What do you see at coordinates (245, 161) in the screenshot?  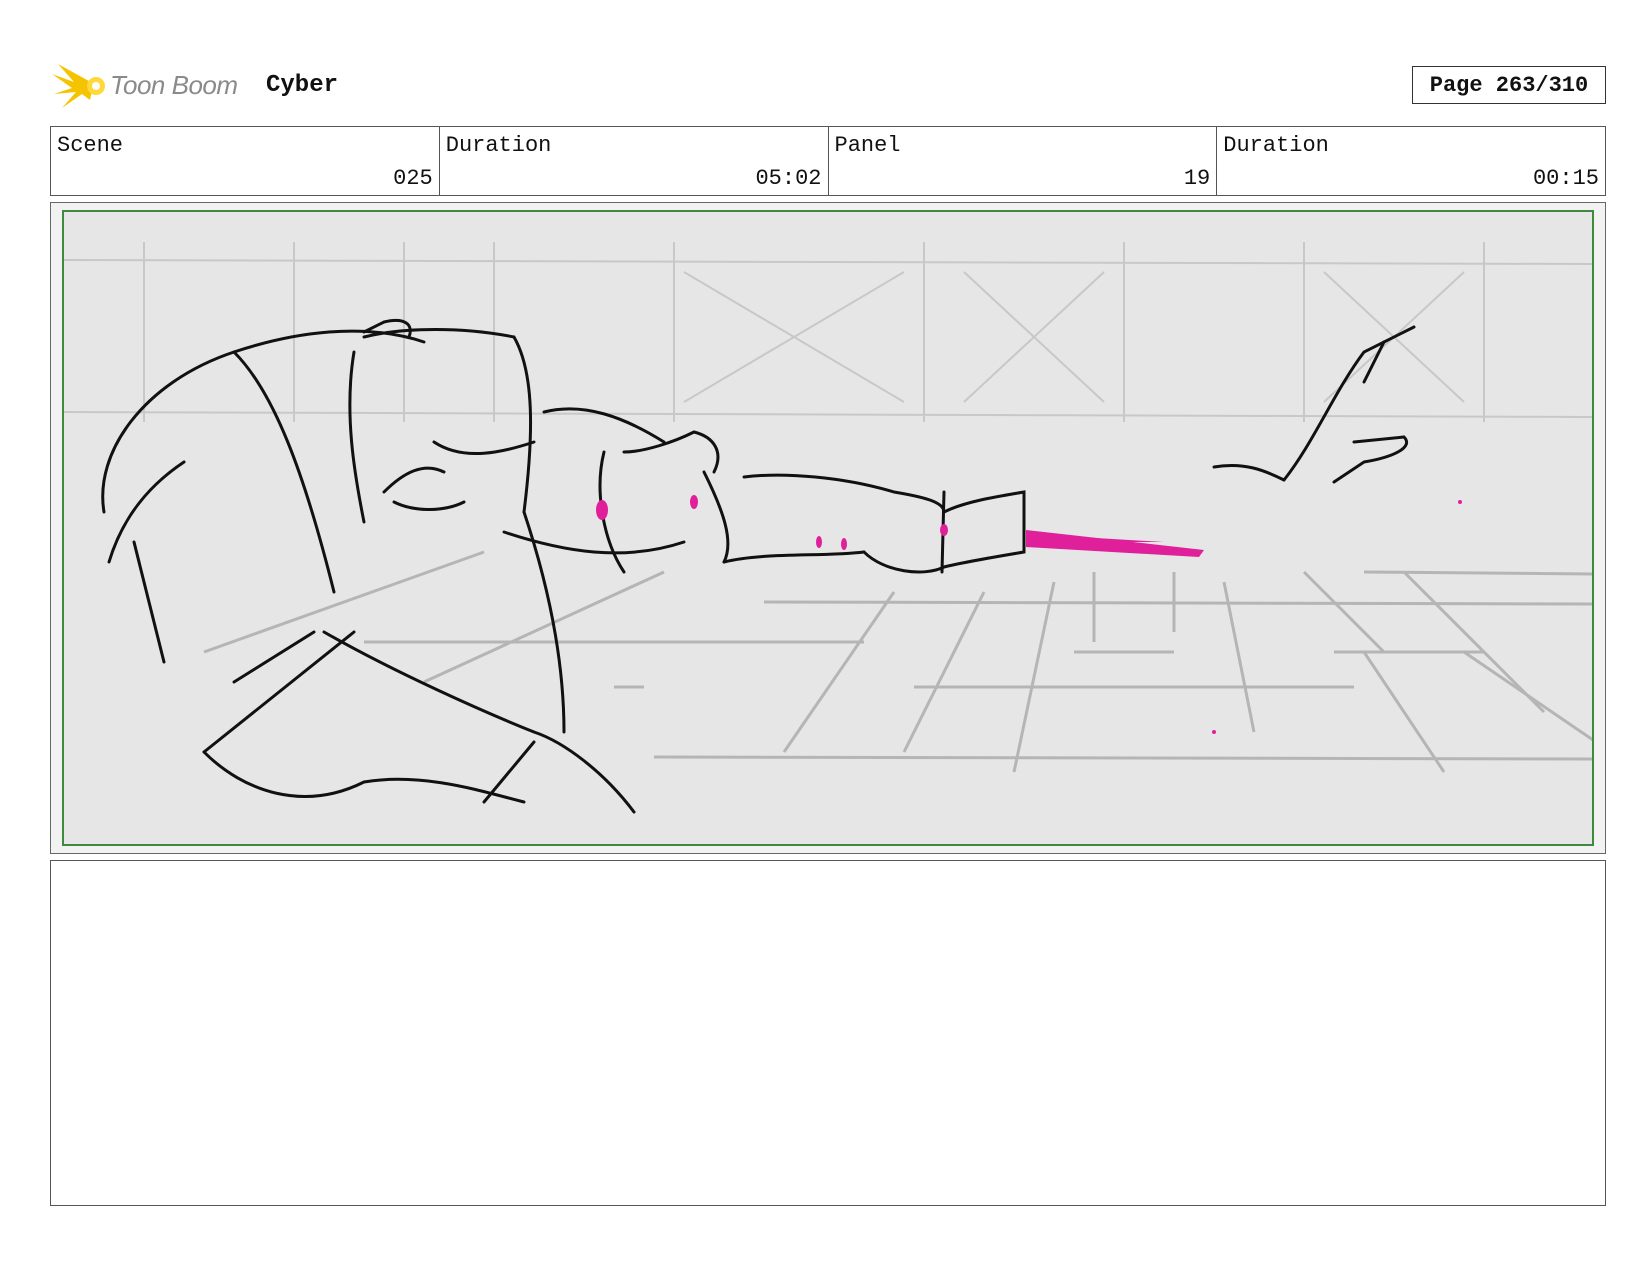 I see `scene-cell: Scene 025` at bounding box center [245, 161].